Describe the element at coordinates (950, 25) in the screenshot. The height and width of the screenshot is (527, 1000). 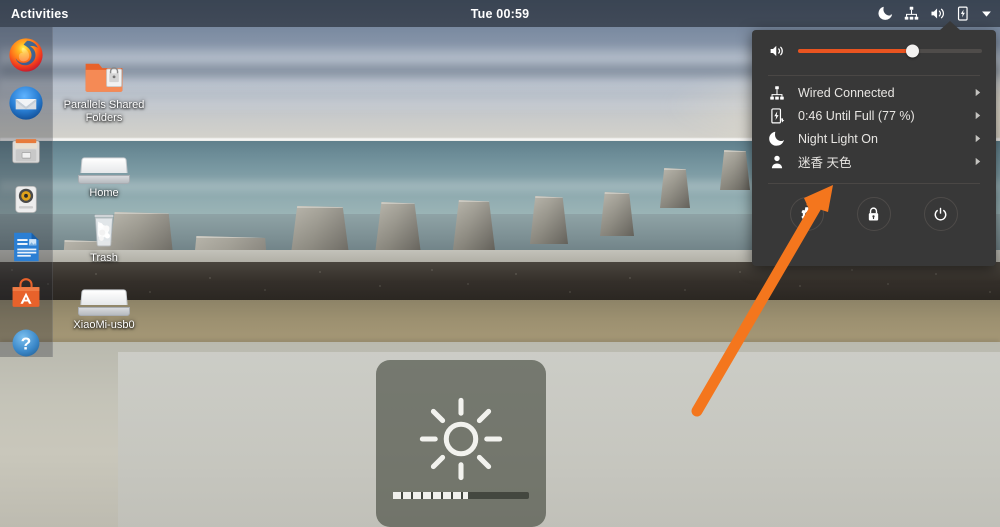
I see `menu-pointer` at that location.